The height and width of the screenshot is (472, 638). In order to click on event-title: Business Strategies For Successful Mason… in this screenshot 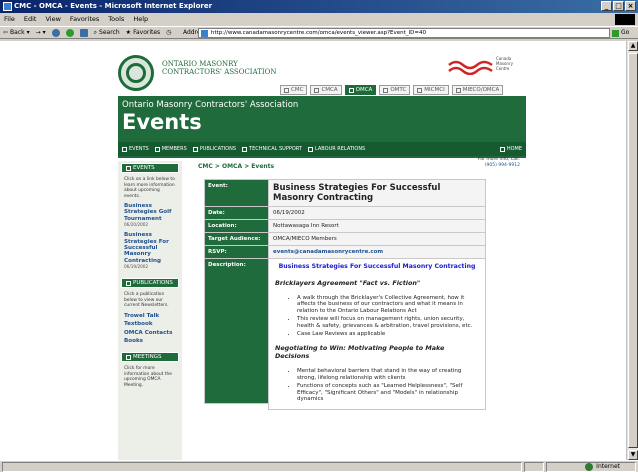, I will do `click(377, 193)`.